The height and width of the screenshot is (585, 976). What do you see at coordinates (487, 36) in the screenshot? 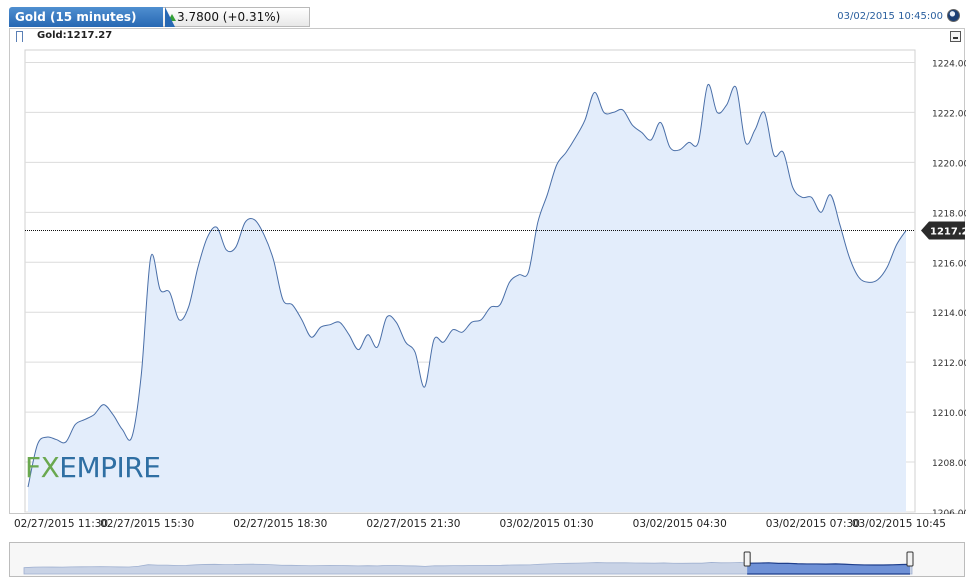
I see `legend: Gold:1217.27` at bounding box center [487, 36].